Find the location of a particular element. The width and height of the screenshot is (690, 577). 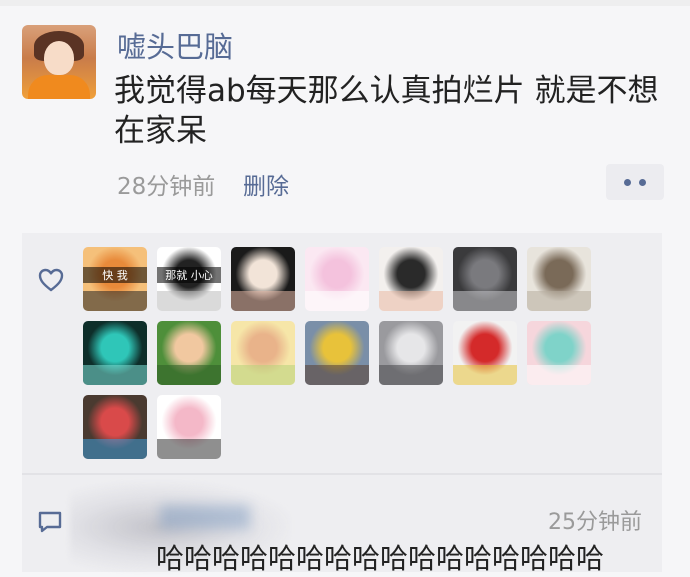

blurred-commenter-mark is located at coordinates (205, 517).